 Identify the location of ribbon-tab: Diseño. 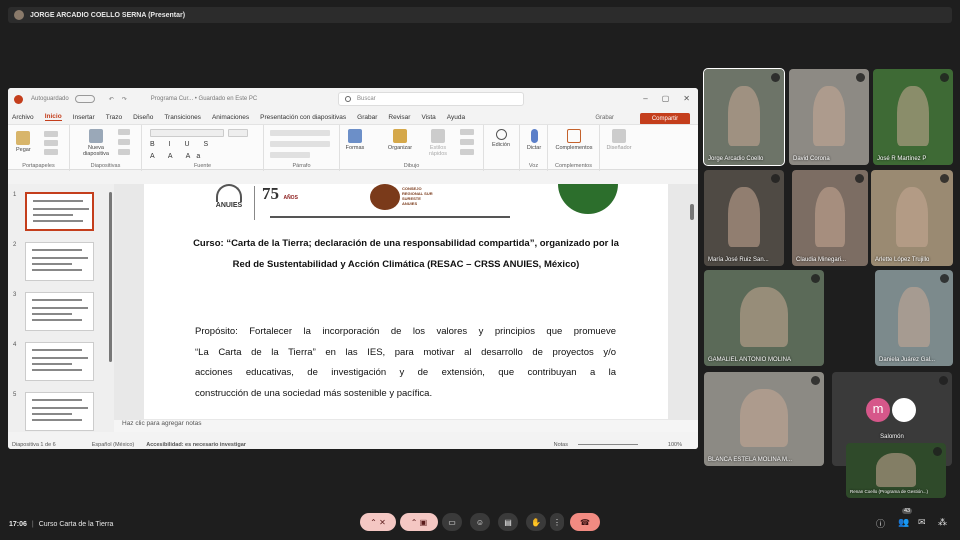
(143, 117).